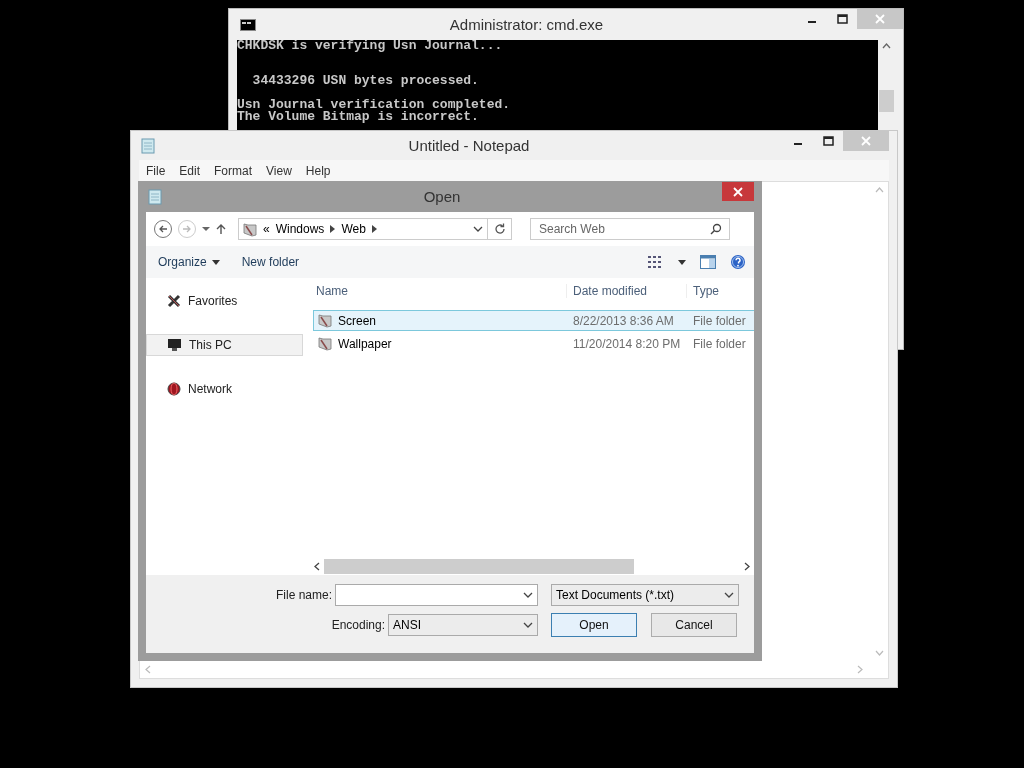 This screenshot has height=768, width=1024. What do you see at coordinates (353, 229) in the screenshot?
I see `breadcrumb-item: Web` at bounding box center [353, 229].